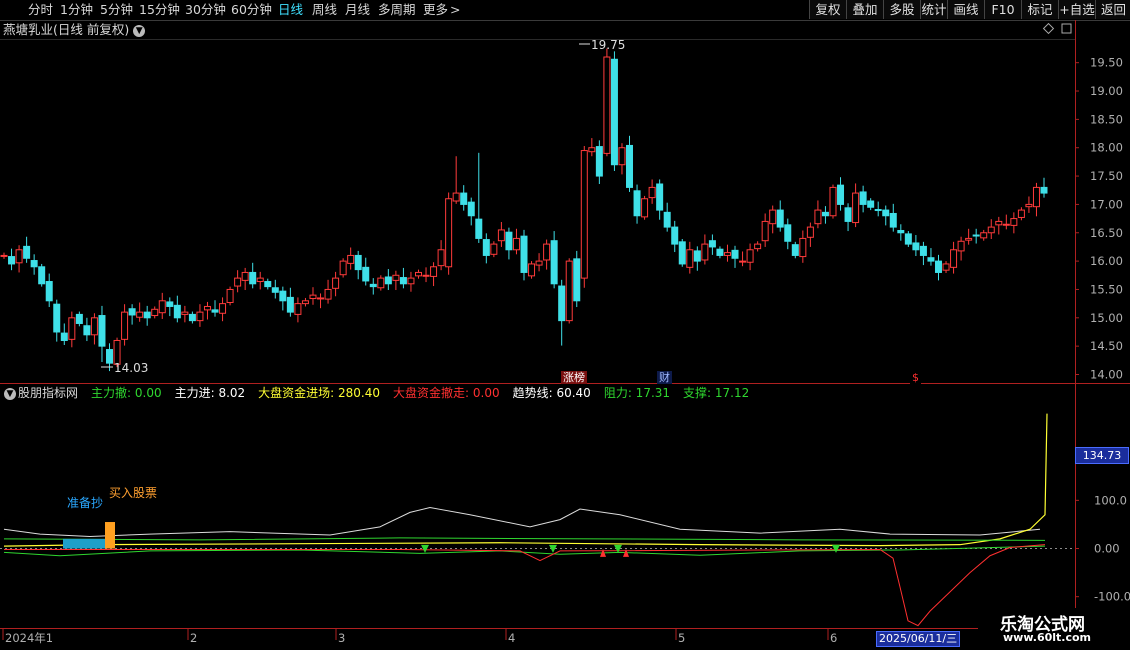  I want to click on legend-item-1: 主力进: 8.02, so click(210, 393).